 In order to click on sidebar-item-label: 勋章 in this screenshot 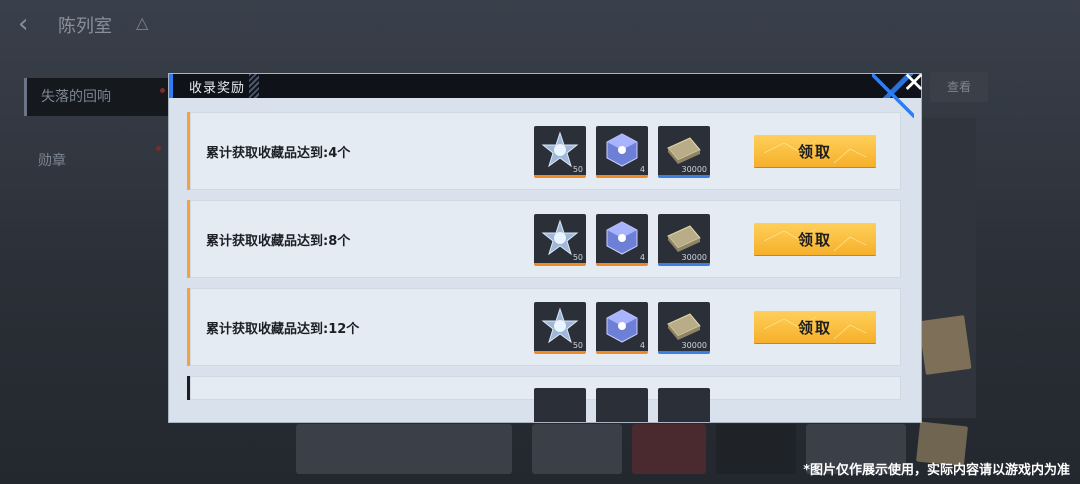, I will do `click(52, 161)`.